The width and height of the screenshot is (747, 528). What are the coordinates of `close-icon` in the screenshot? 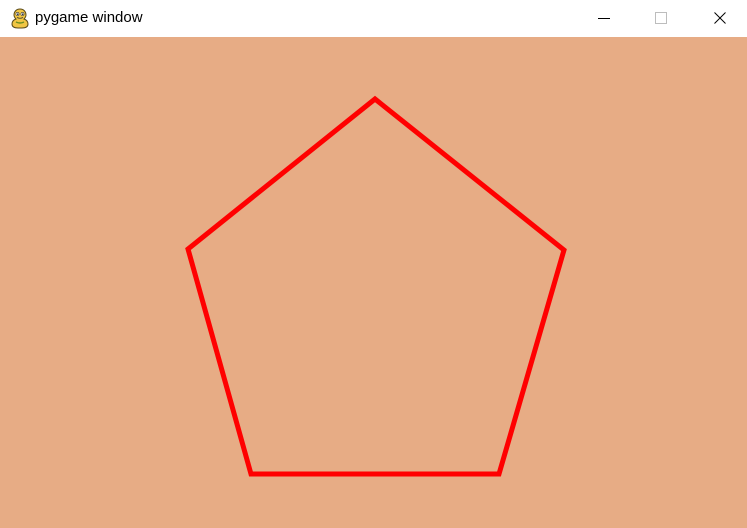 It's located at (720, 18).